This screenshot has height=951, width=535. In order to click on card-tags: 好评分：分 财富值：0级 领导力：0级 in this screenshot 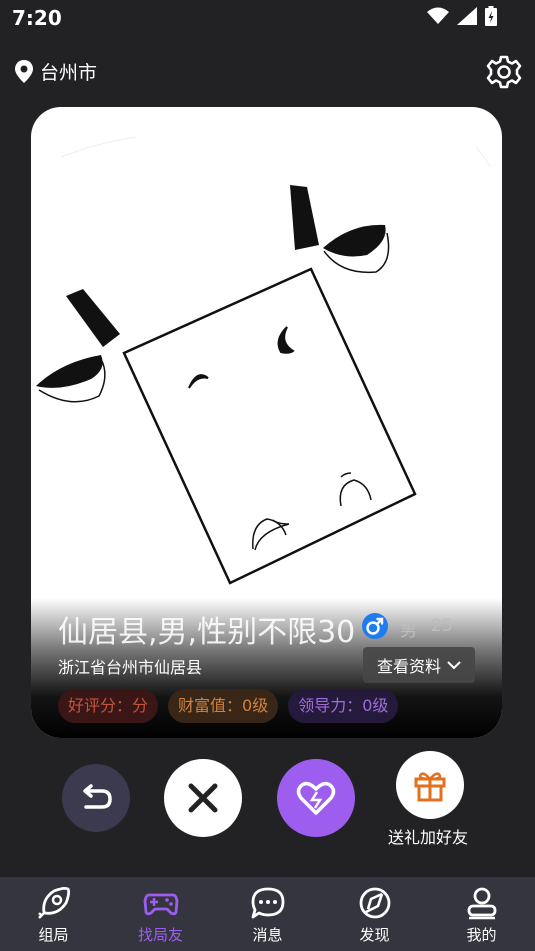, I will do `click(228, 706)`.